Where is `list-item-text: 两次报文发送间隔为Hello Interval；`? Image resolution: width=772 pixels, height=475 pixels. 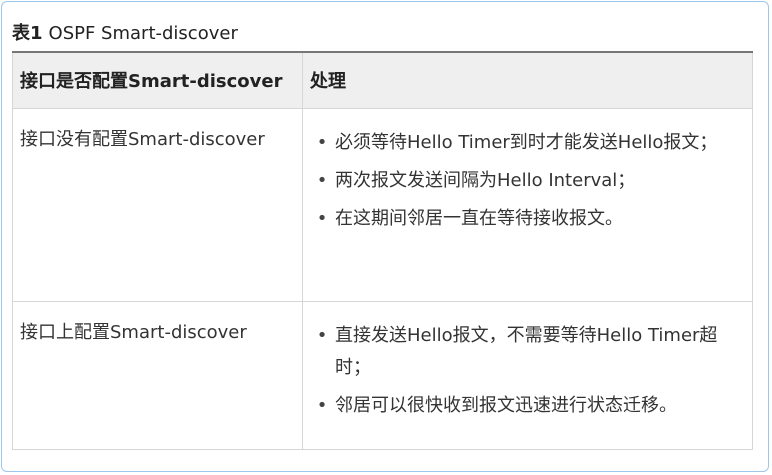
list-item-text: 两次报文发送间隔为Hello Interval； is located at coordinates (485, 180).